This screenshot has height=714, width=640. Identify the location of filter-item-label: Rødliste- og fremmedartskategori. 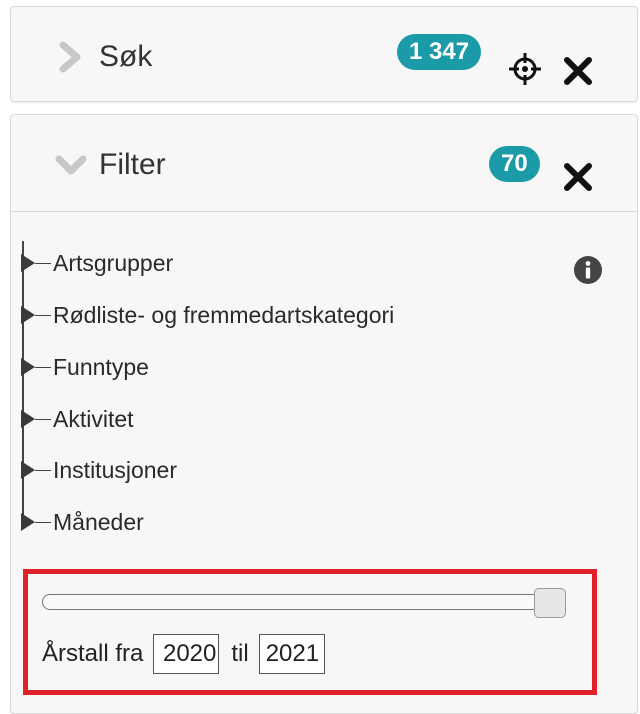
(224, 314).